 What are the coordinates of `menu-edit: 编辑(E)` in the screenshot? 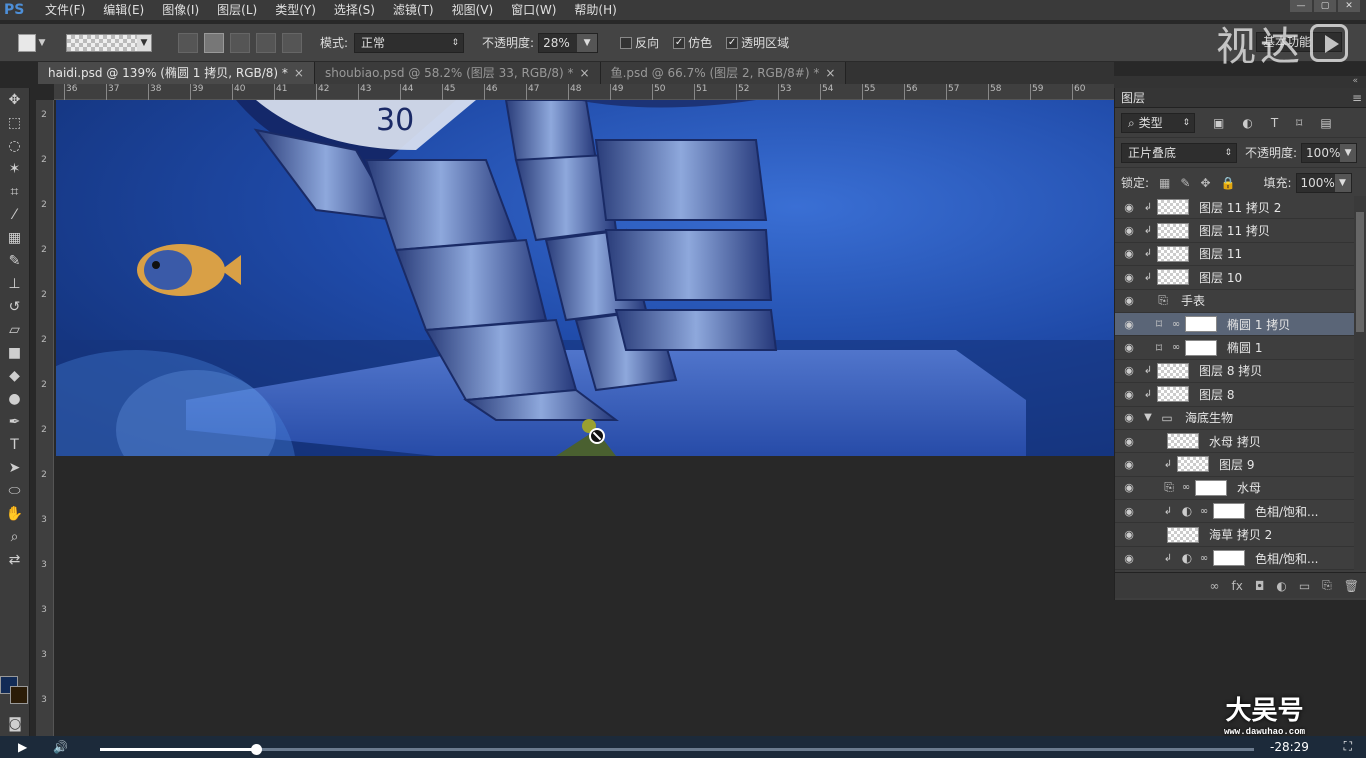 It's located at (123, 10).